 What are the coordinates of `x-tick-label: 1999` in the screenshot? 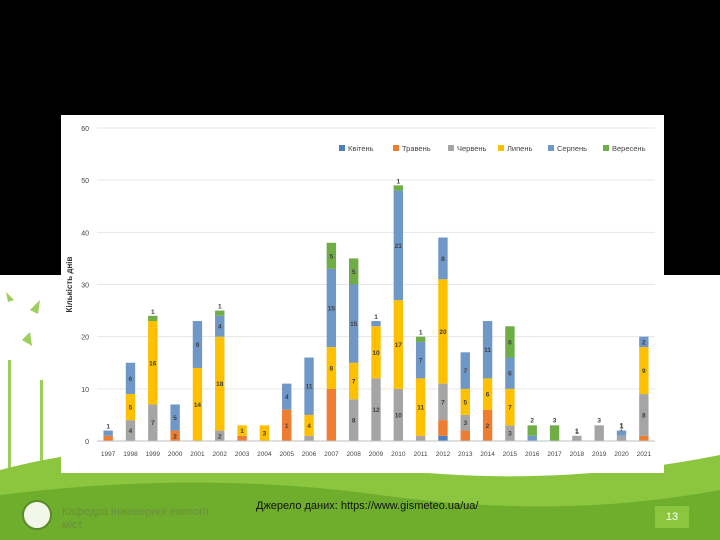 It's located at (153, 454).